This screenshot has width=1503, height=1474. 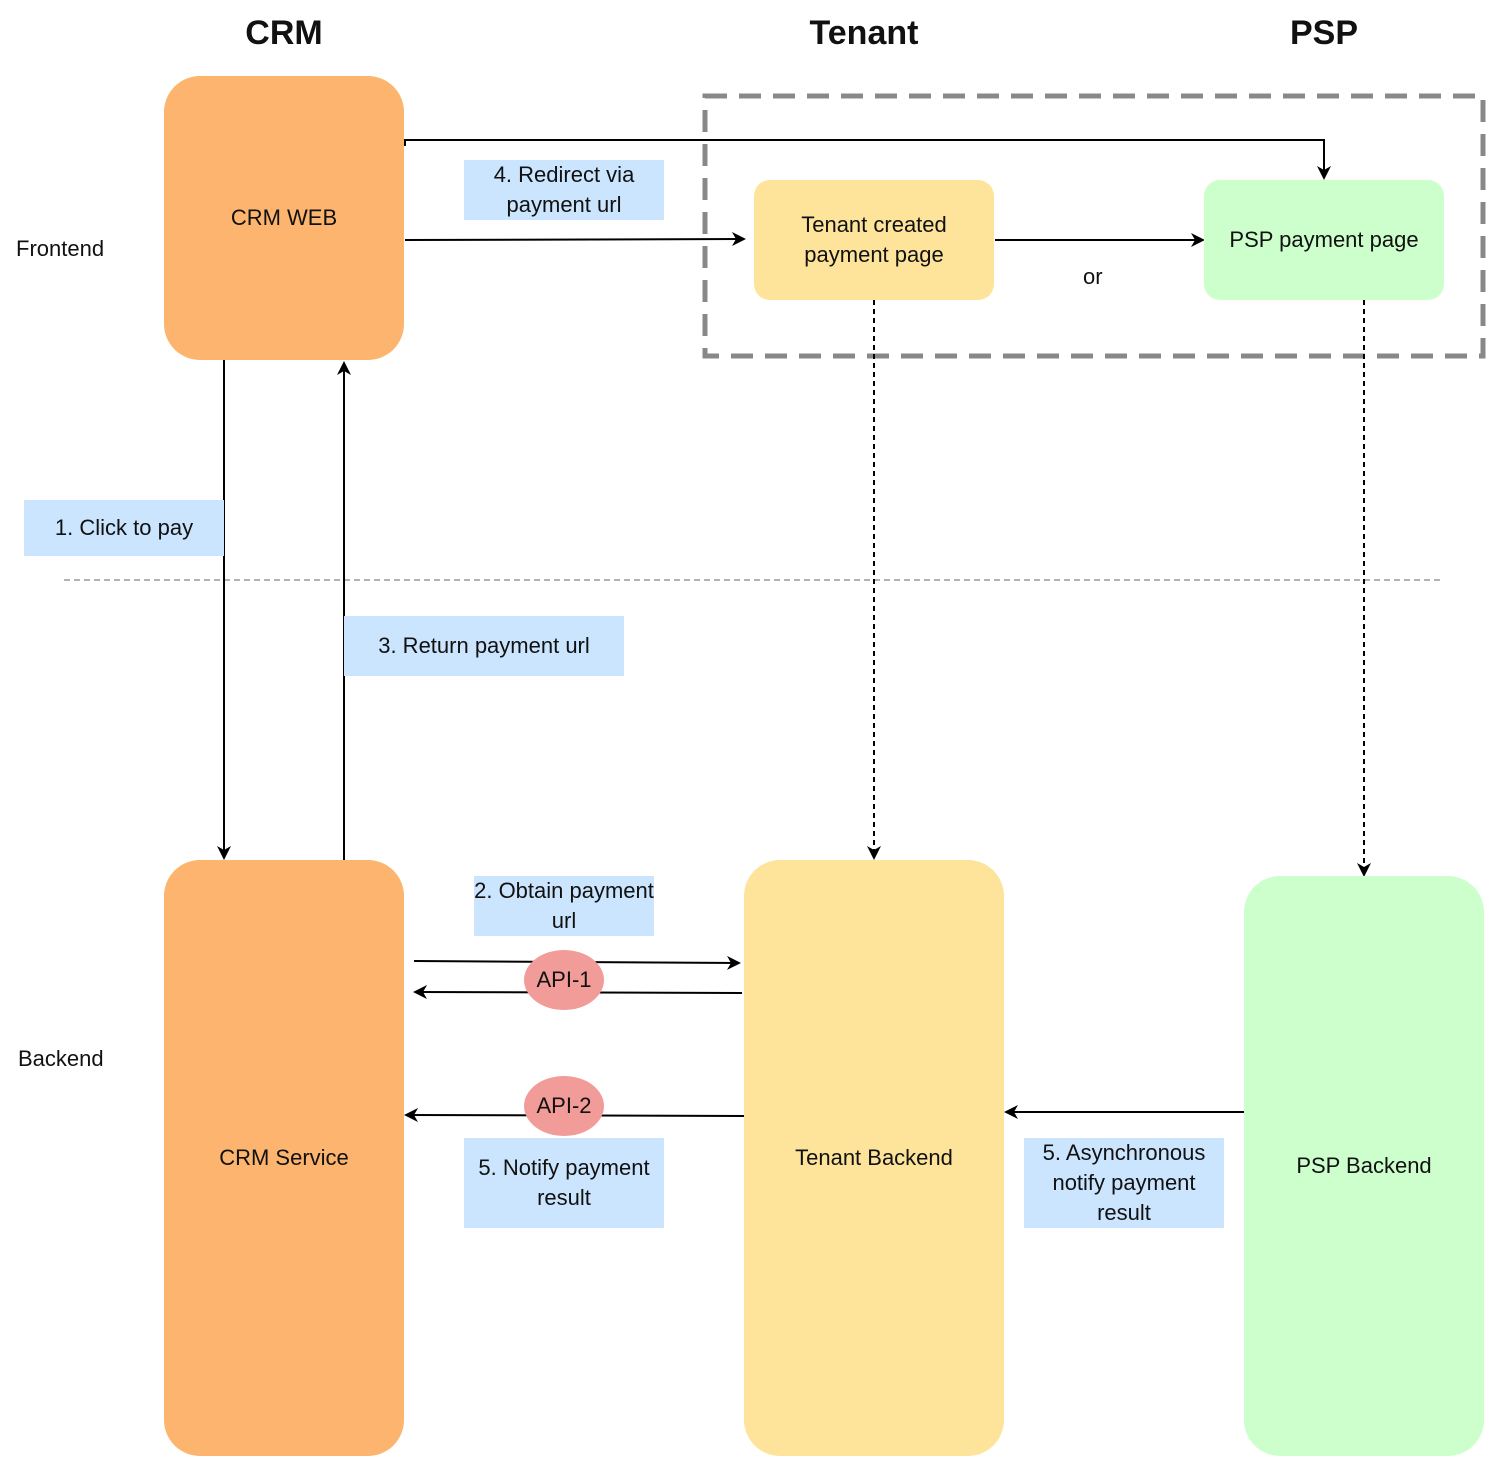 I want to click on node-crm-service-label: CRM Service, so click(x=284, y=1157).